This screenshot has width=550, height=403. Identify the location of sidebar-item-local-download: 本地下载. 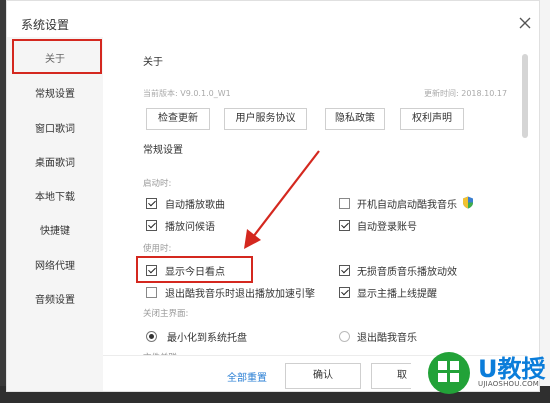
(55, 198).